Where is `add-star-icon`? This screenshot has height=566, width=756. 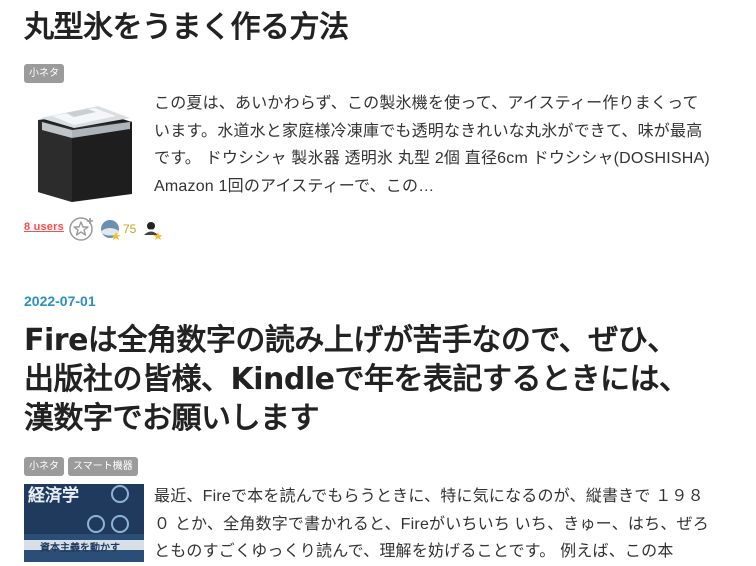
add-star-icon is located at coordinates (82, 229).